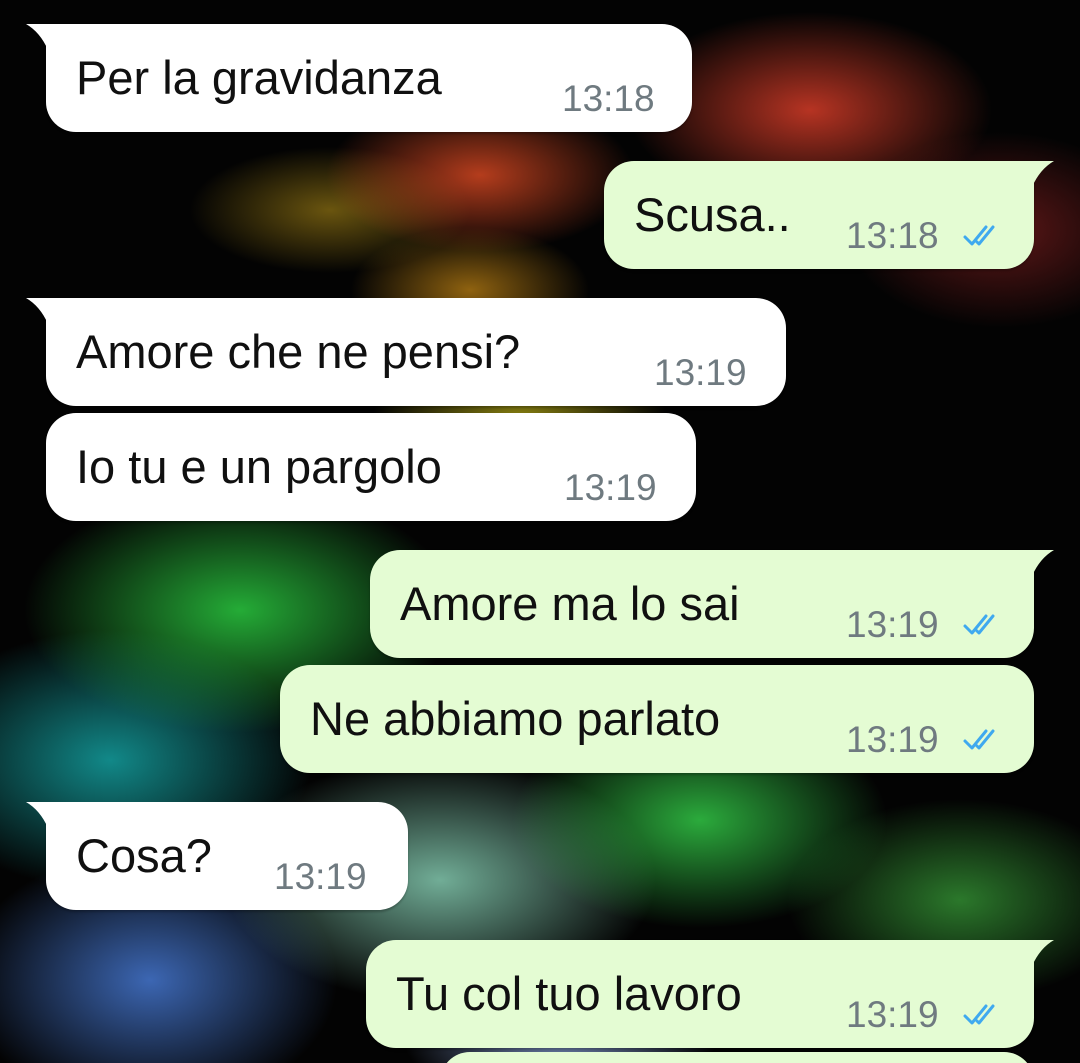 The image size is (1080, 1063). I want to click on message-bubble-incoming: Per la gravidanza 13:18, so click(359, 78).